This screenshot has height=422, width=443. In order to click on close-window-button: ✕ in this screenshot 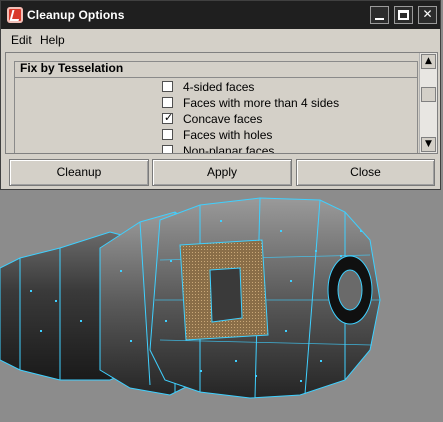, I will do `click(427, 15)`.